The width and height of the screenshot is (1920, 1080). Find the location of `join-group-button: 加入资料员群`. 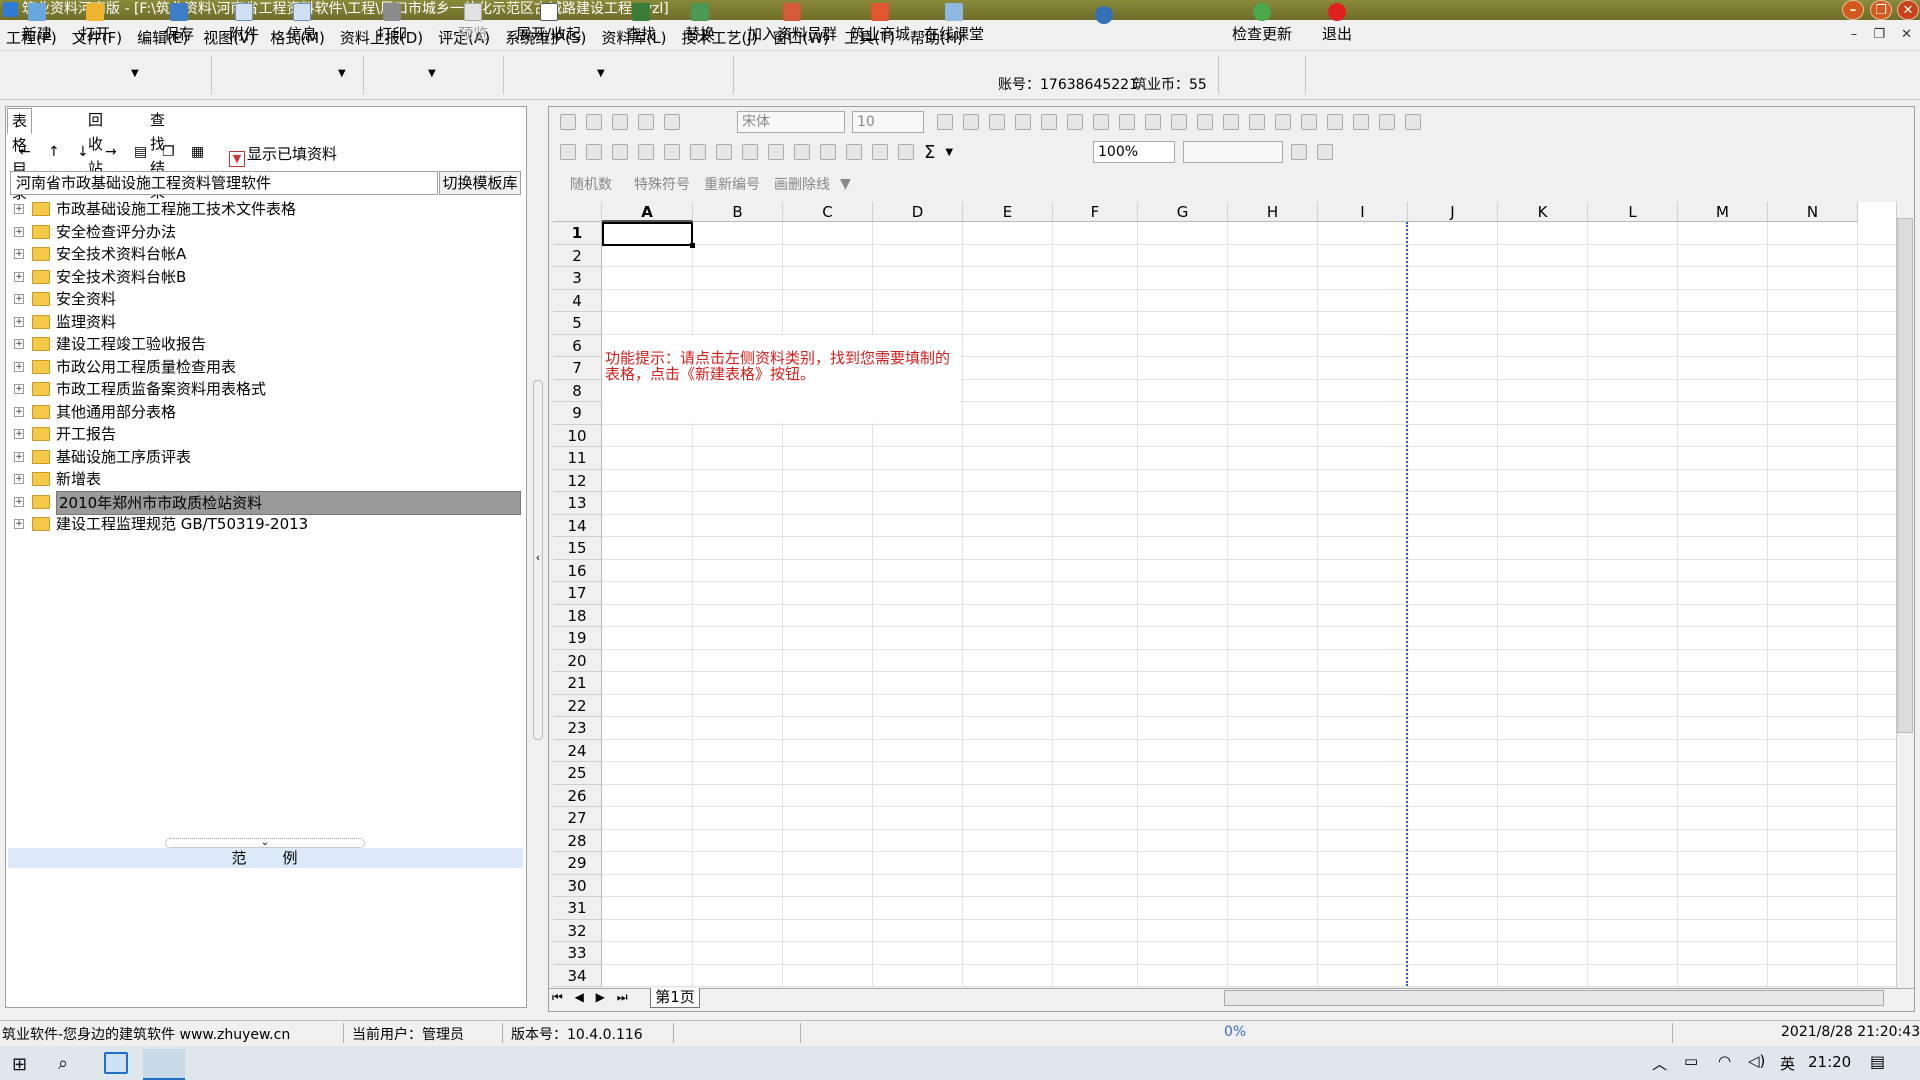

join-group-button: 加入资料员群 is located at coordinates (792, 25).